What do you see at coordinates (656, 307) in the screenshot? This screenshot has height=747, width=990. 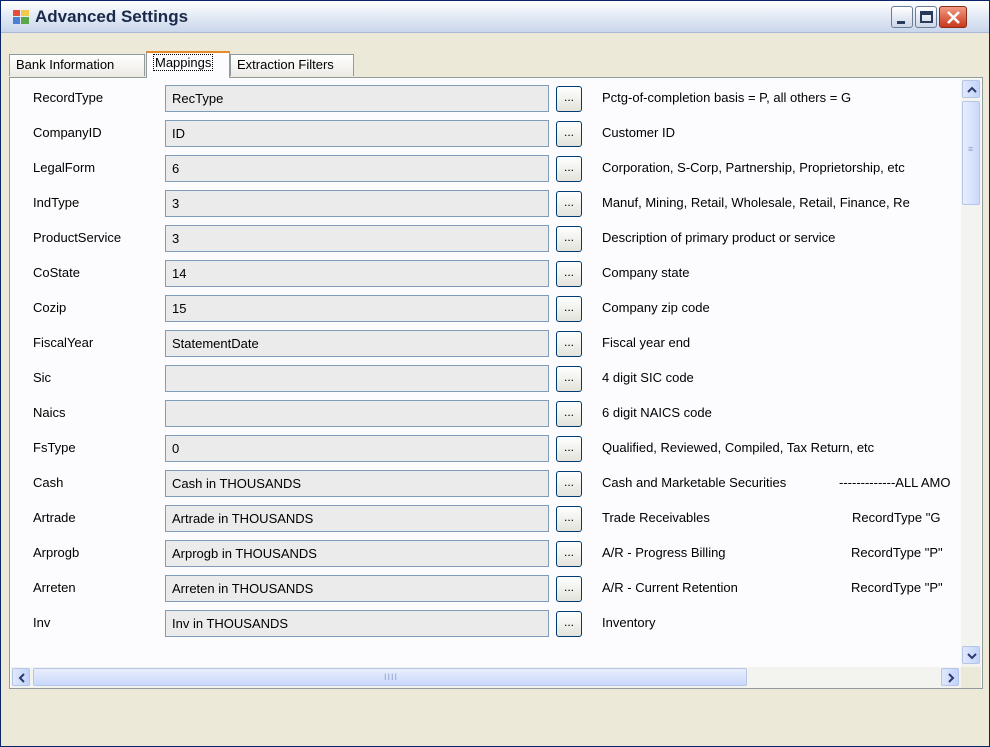 I see `mapping-description: Company zip code` at bounding box center [656, 307].